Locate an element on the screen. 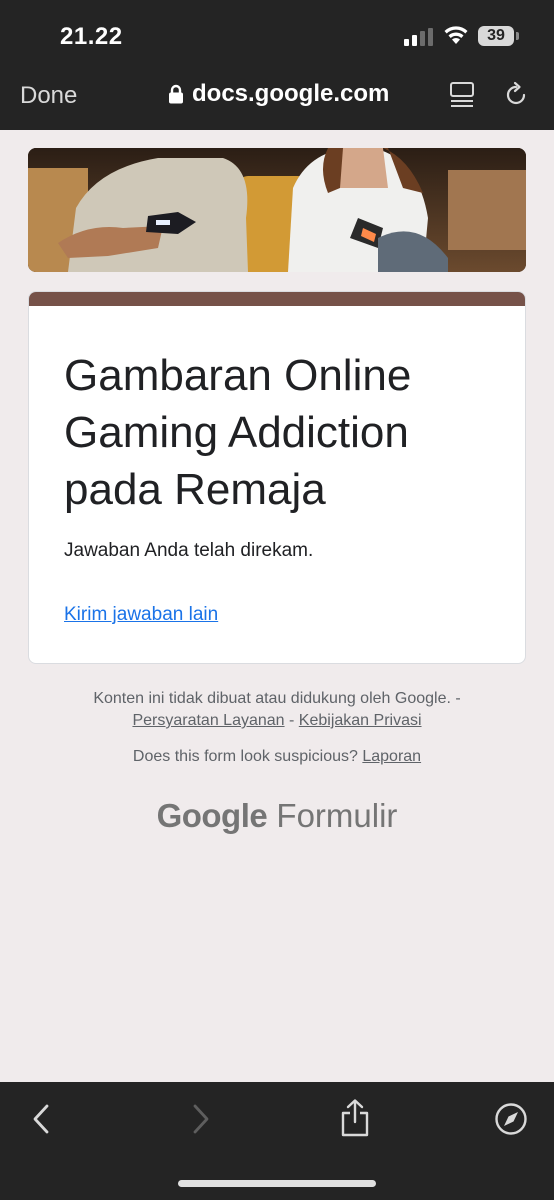 The width and height of the screenshot is (554, 1200). compass-icon is located at coordinates (511, 1119).